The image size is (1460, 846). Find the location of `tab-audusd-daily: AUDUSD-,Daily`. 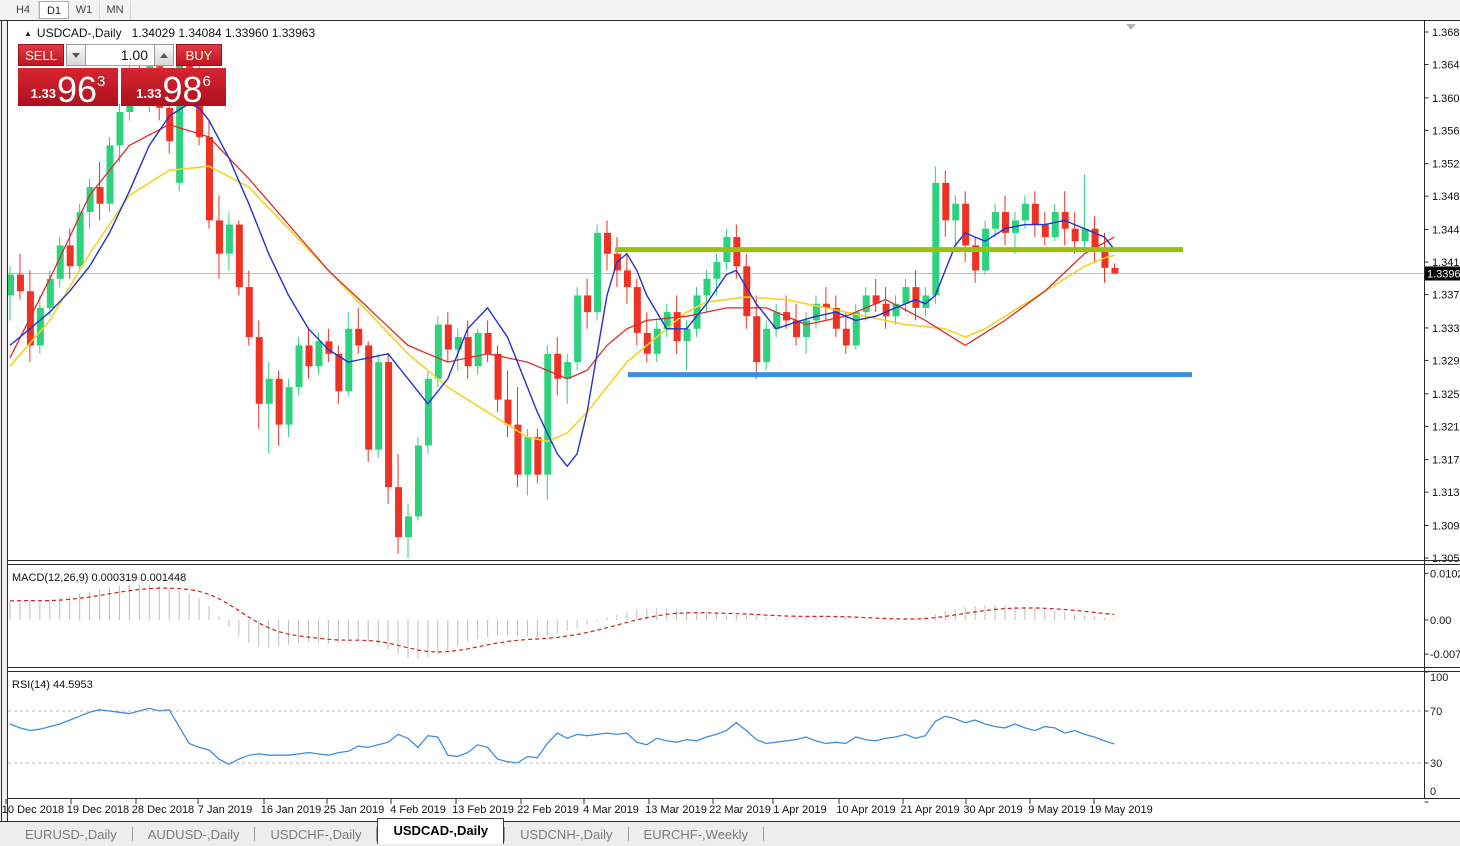

tab-audusd-daily: AUDUSD-,Daily is located at coordinates (194, 834).